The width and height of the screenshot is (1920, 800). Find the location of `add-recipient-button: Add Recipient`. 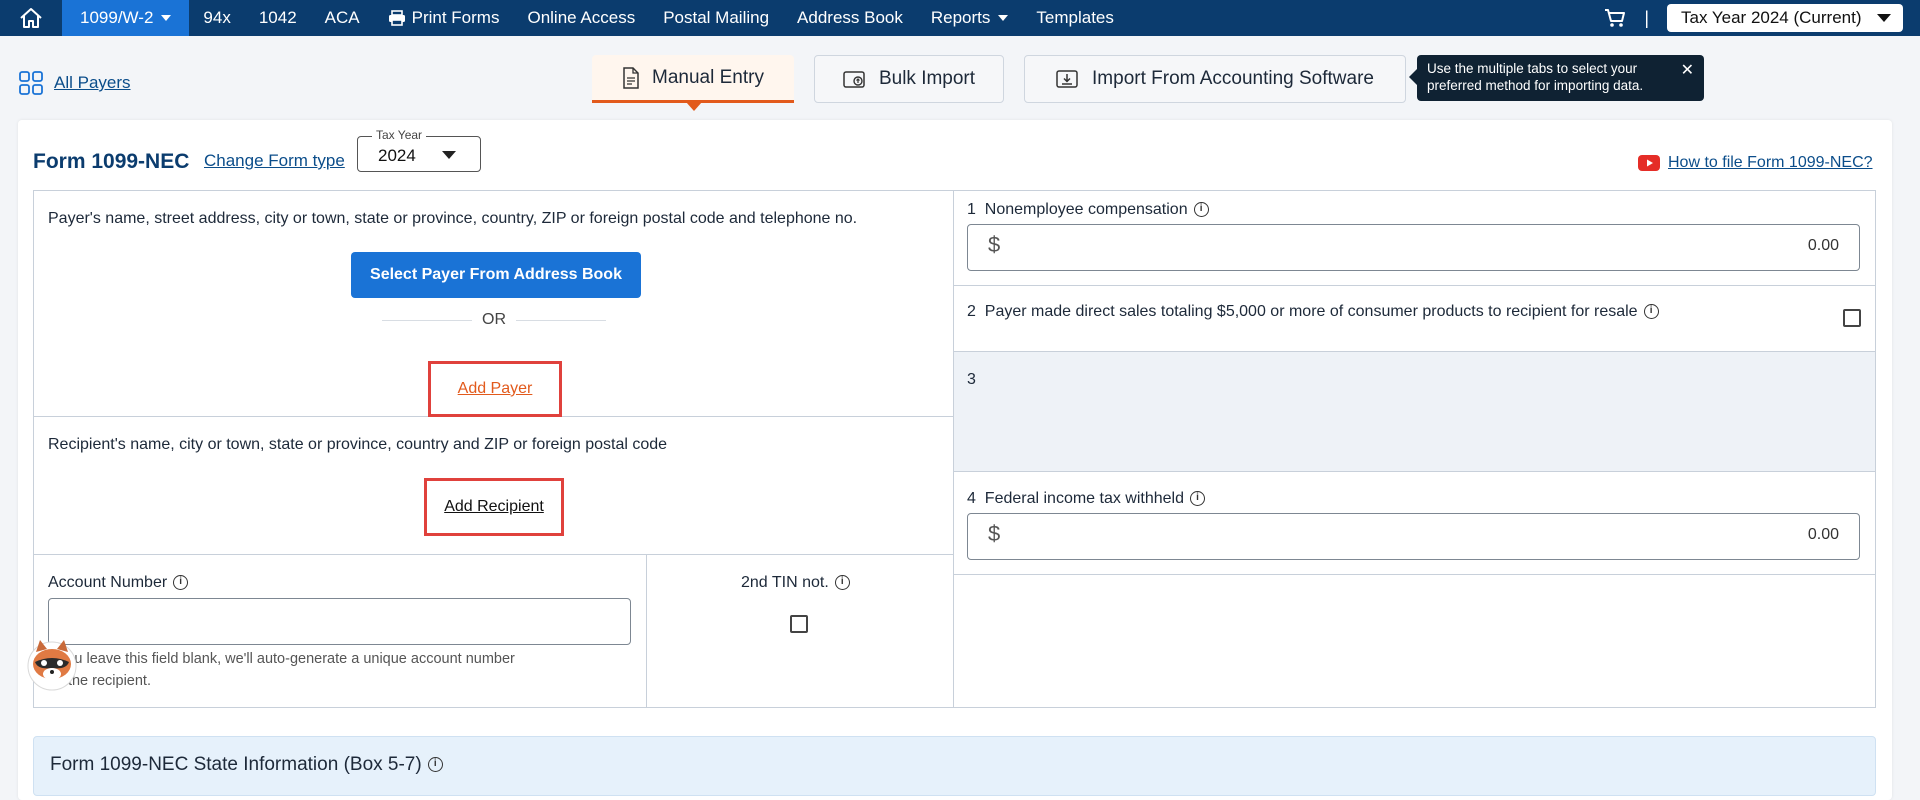

add-recipient-button: Add Recipient is located at coordinates (494, 507).